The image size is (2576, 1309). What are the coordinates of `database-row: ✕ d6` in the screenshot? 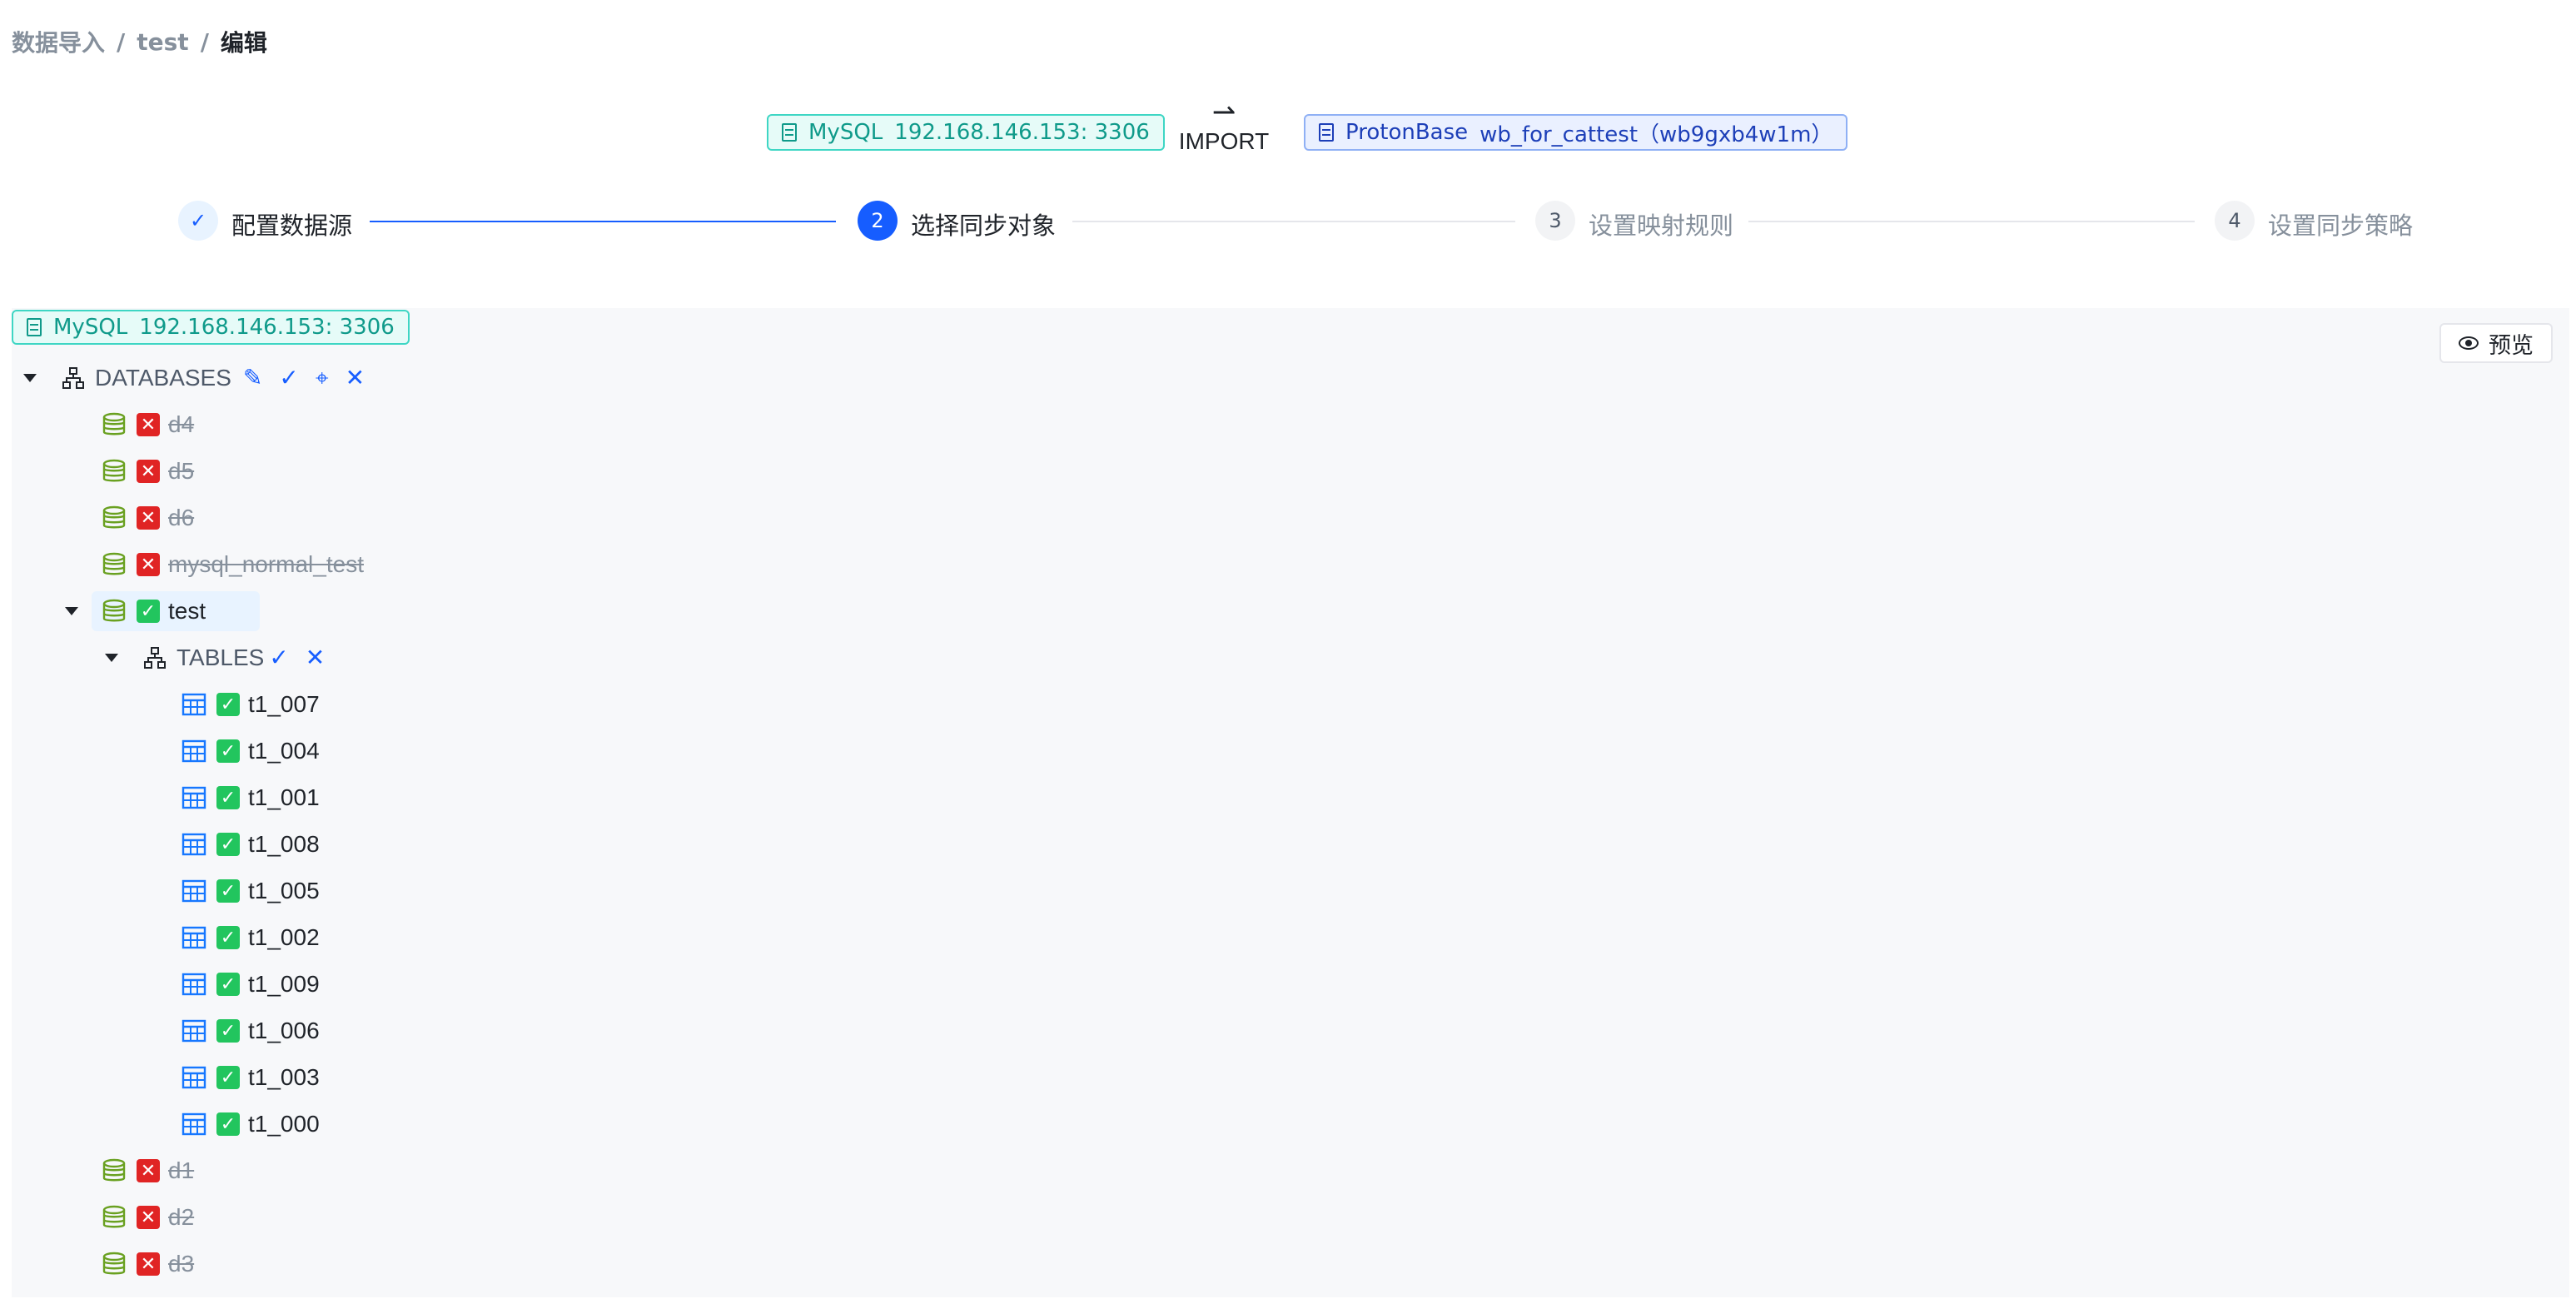 It's located at (148, 518).